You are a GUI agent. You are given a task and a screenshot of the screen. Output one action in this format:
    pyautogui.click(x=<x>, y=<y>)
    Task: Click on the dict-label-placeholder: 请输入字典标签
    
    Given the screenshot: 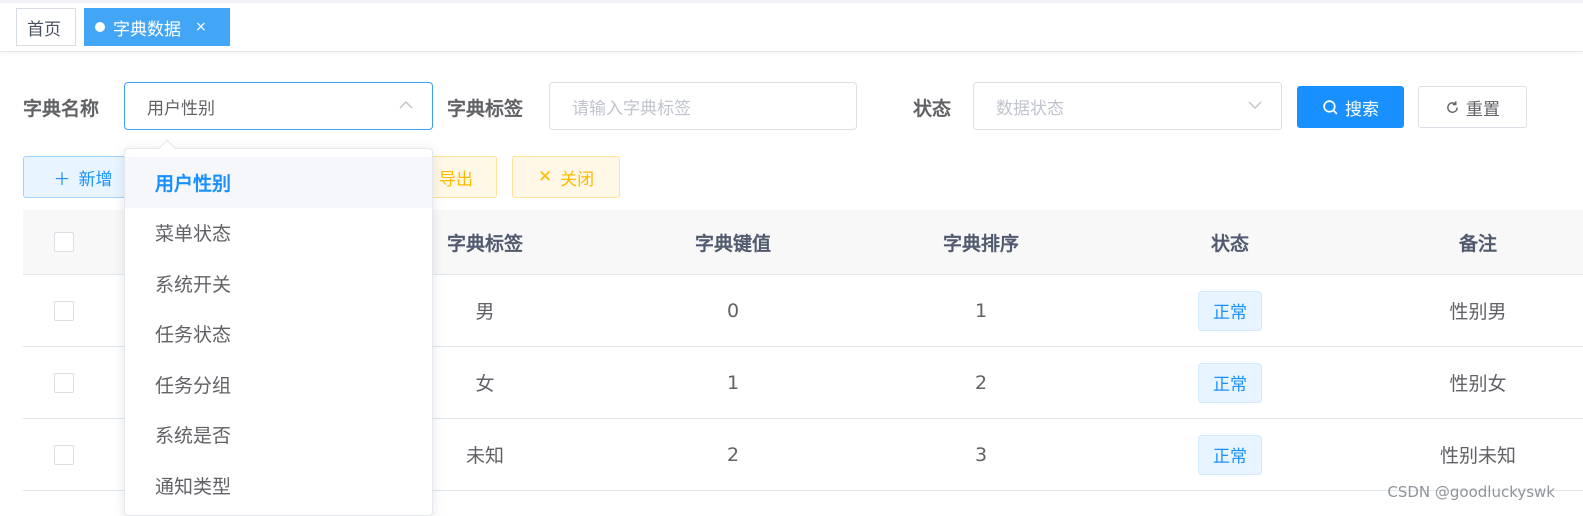 What is the action you would take?
    pyautogui.click(x=631, y=108)
    